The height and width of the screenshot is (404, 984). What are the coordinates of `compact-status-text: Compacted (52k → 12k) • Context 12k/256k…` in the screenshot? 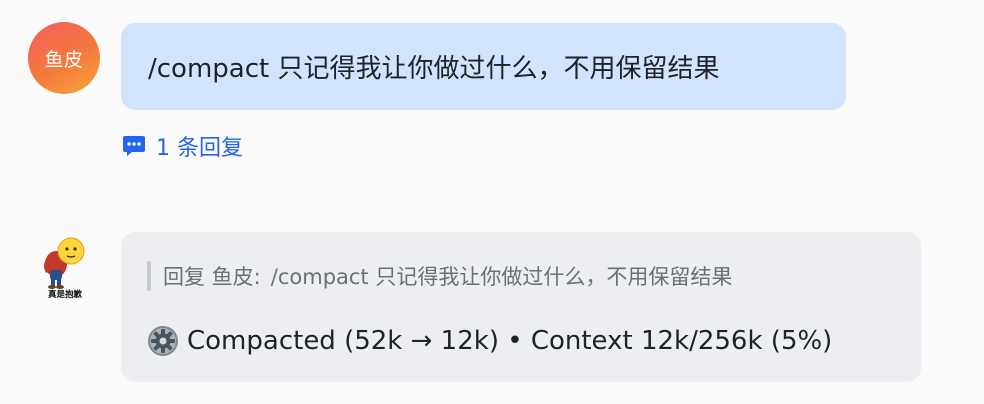 It's located at (510, 341).